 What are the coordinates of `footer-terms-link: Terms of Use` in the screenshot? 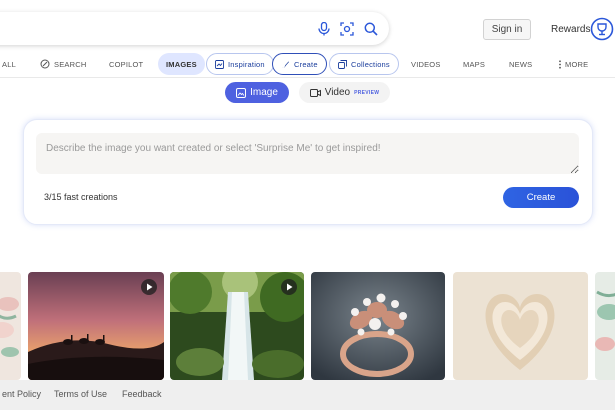 It's located at (80, 394).